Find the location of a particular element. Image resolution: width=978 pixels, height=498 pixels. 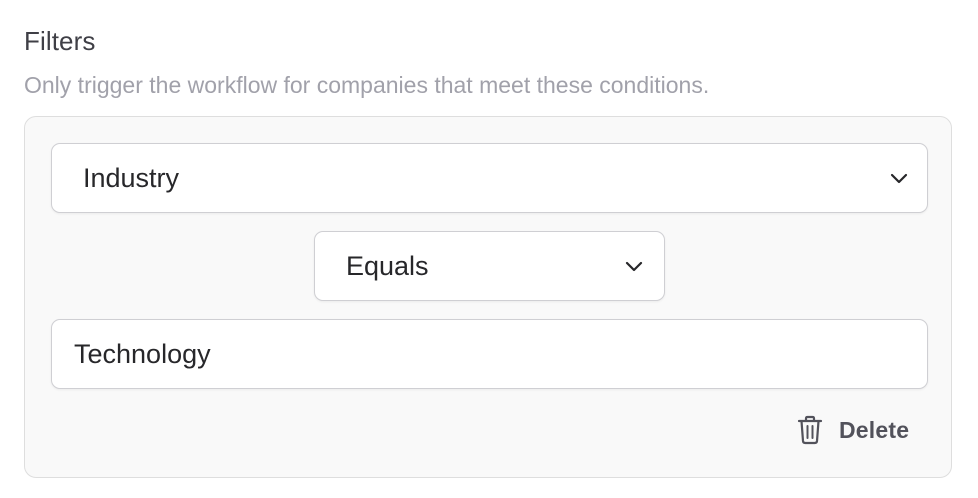

section-title: Filters is located at coordinates (60, 41).